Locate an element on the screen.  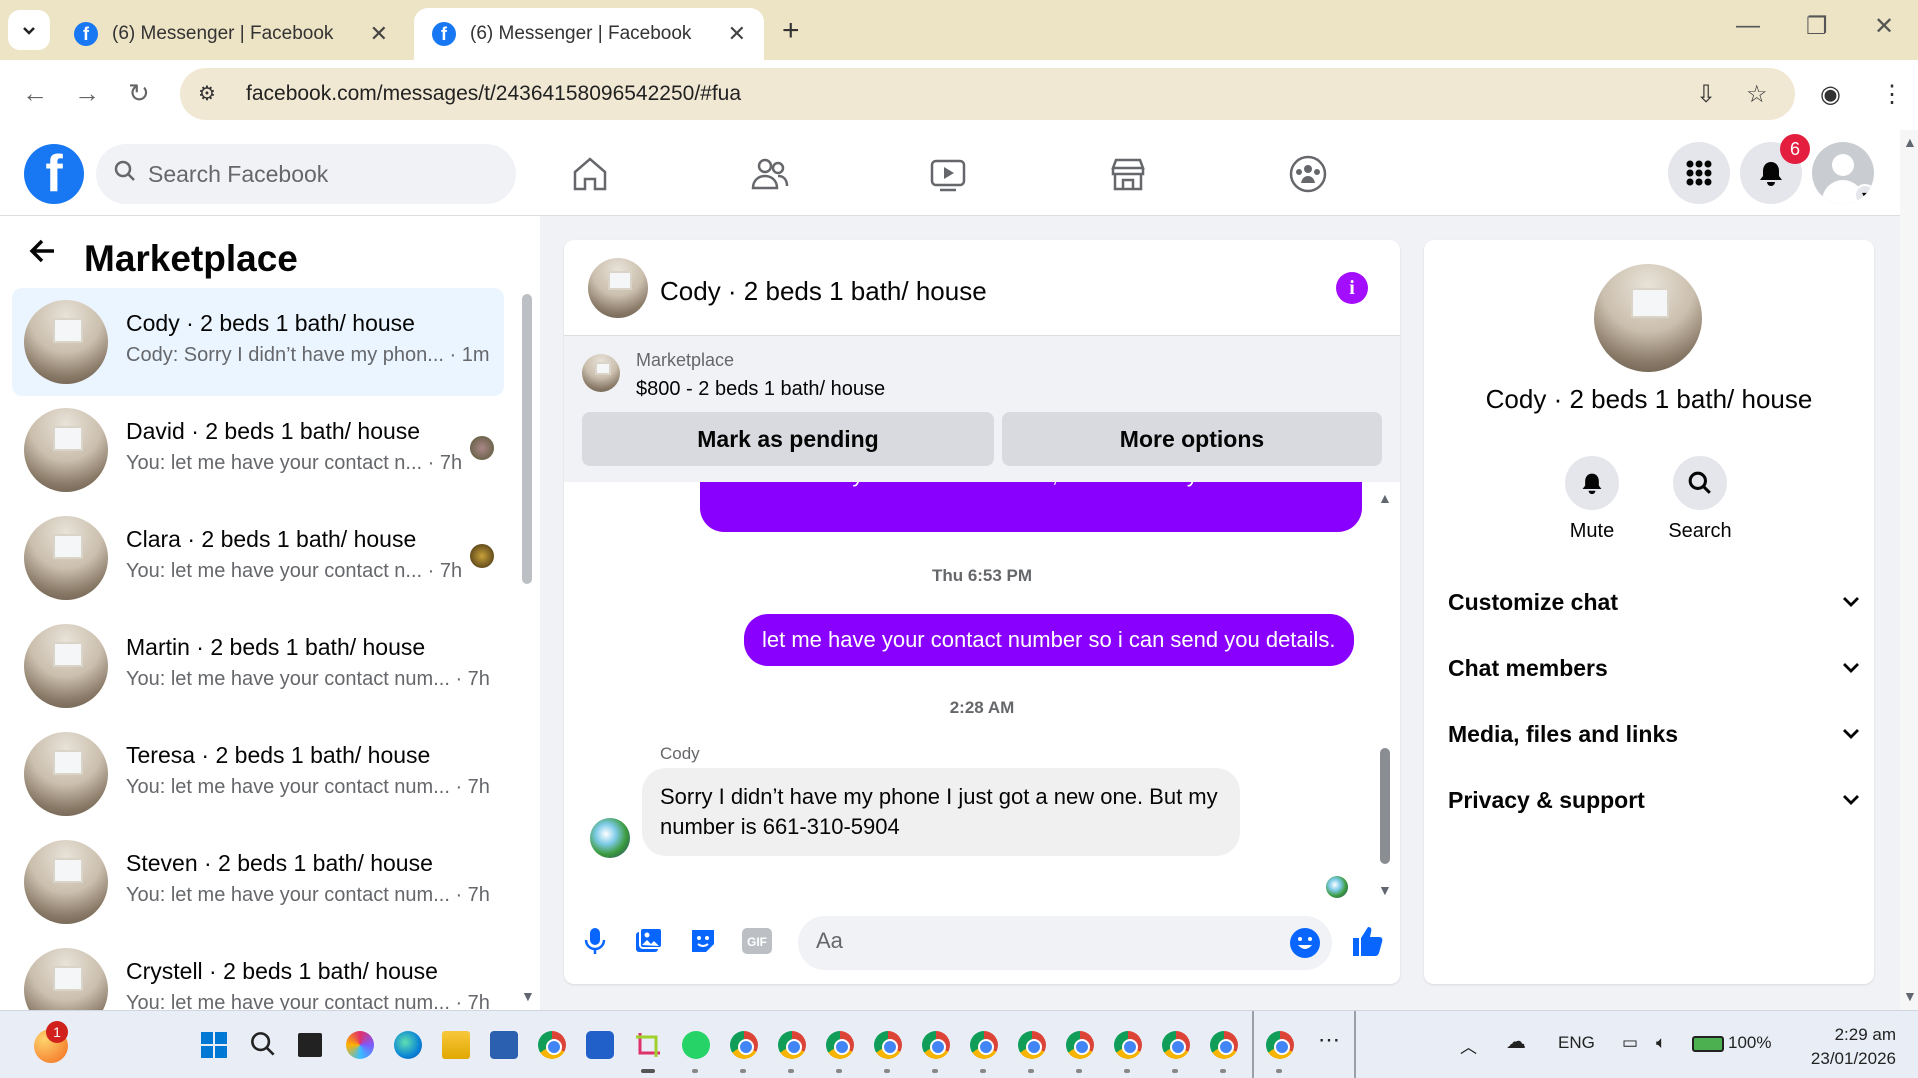
search-icon is located at coordinates (264, 1045).